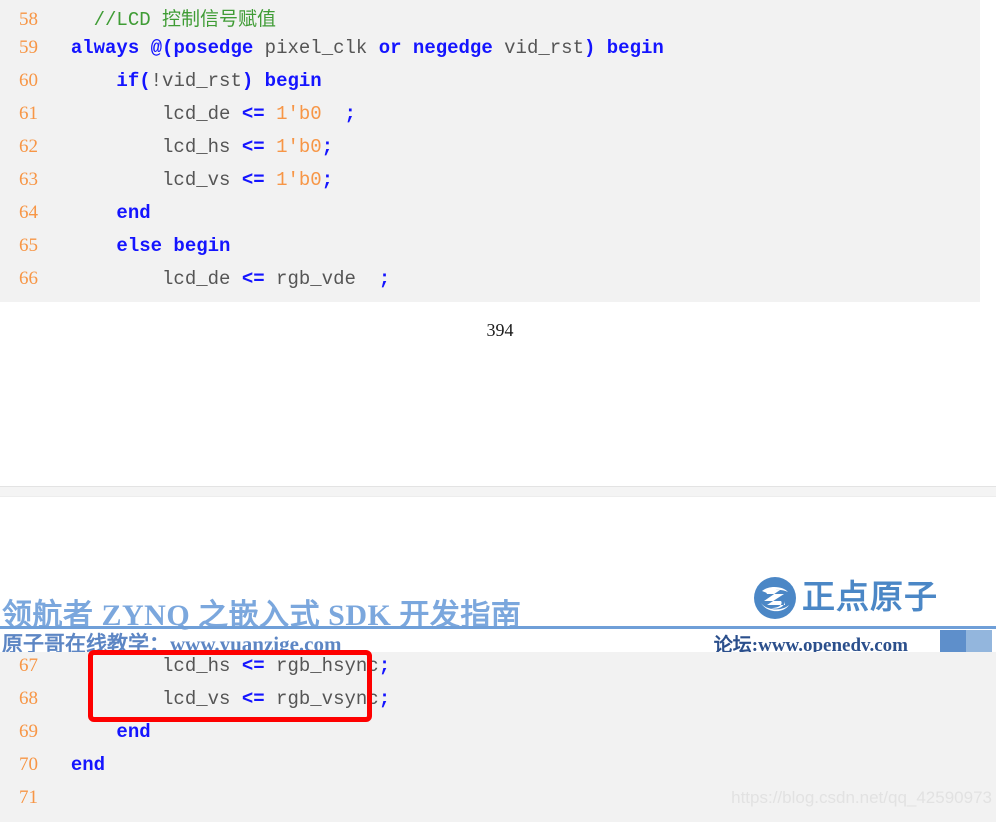  I want to click on line-number: 61, so click(28, 113).